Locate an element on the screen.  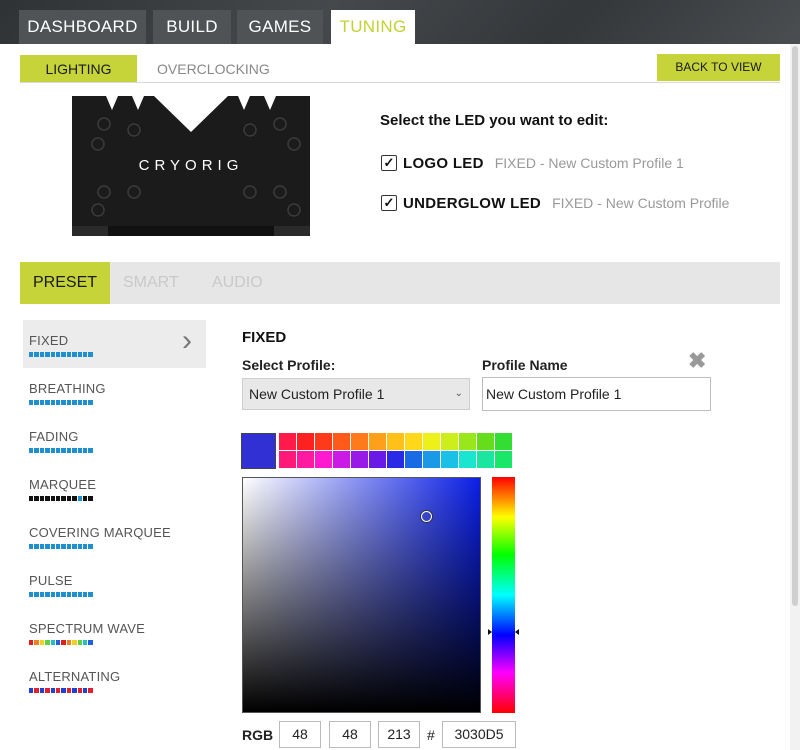
select-profile-label: Select Profile: is located at coordinates (289, 365).